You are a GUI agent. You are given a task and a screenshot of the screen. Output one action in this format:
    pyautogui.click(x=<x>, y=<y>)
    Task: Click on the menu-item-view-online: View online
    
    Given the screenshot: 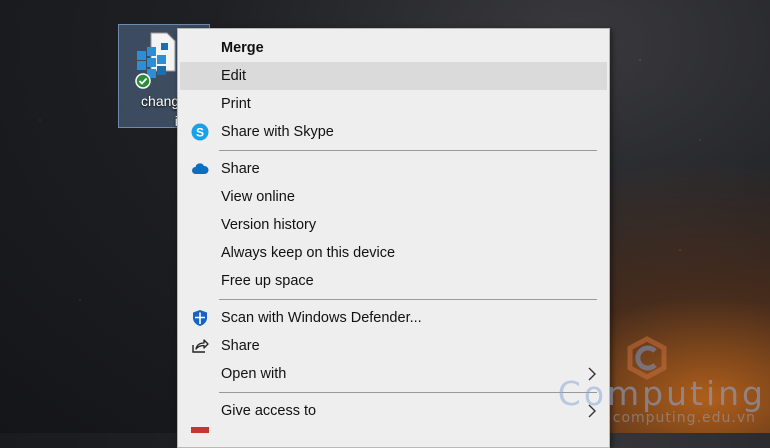 What is the action you would take?
    pyautogui.click(x=393, y=197)
    